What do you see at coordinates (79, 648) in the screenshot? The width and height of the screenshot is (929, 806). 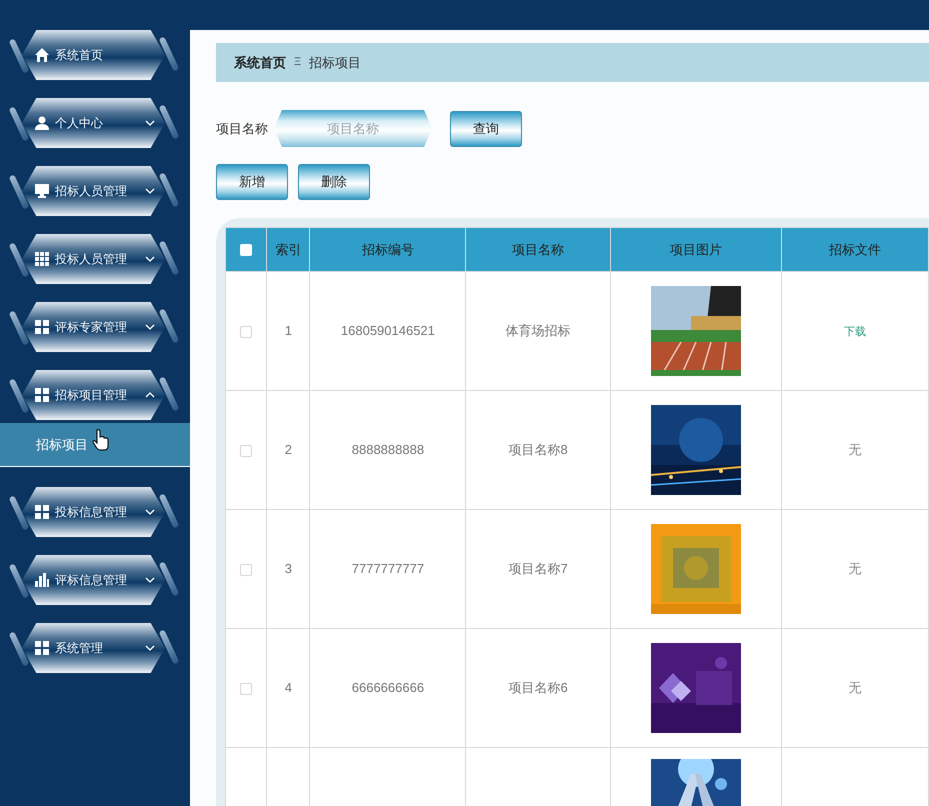 I see `menu-label: 系统管理` at bounding box center [79, 648].